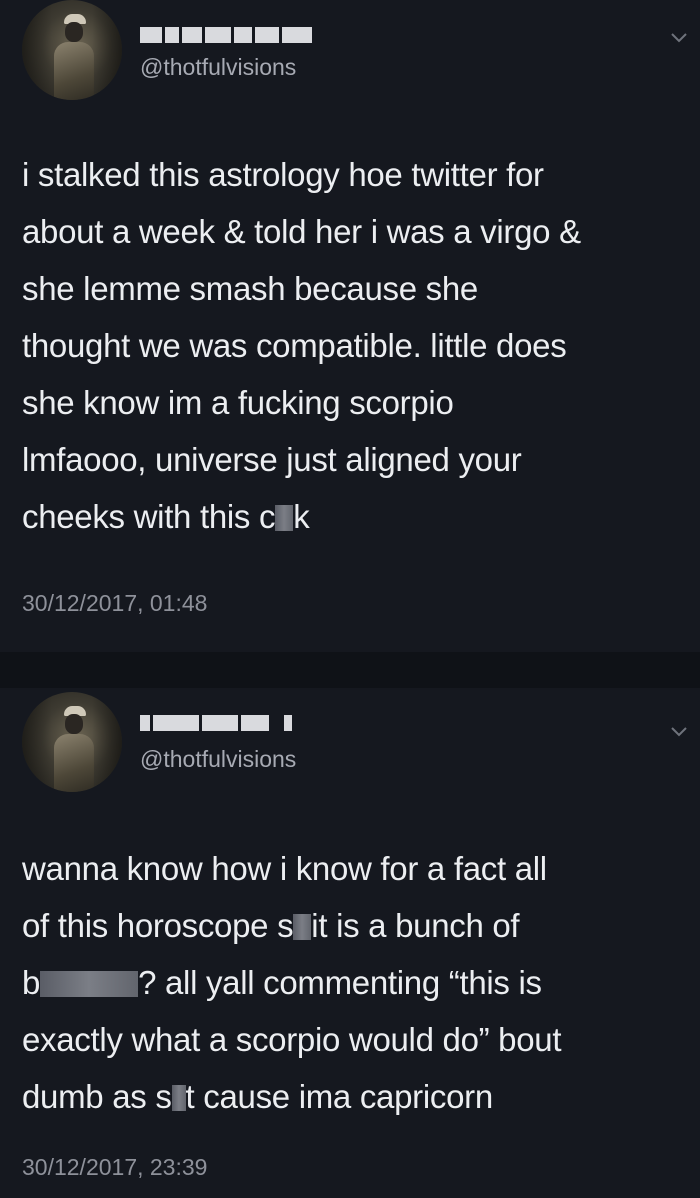 This screenshot has width=700, height=1198. What do you see at coordinates (350, 670) in the screenshot?
I see `divider` at bounding box center [350, 670].